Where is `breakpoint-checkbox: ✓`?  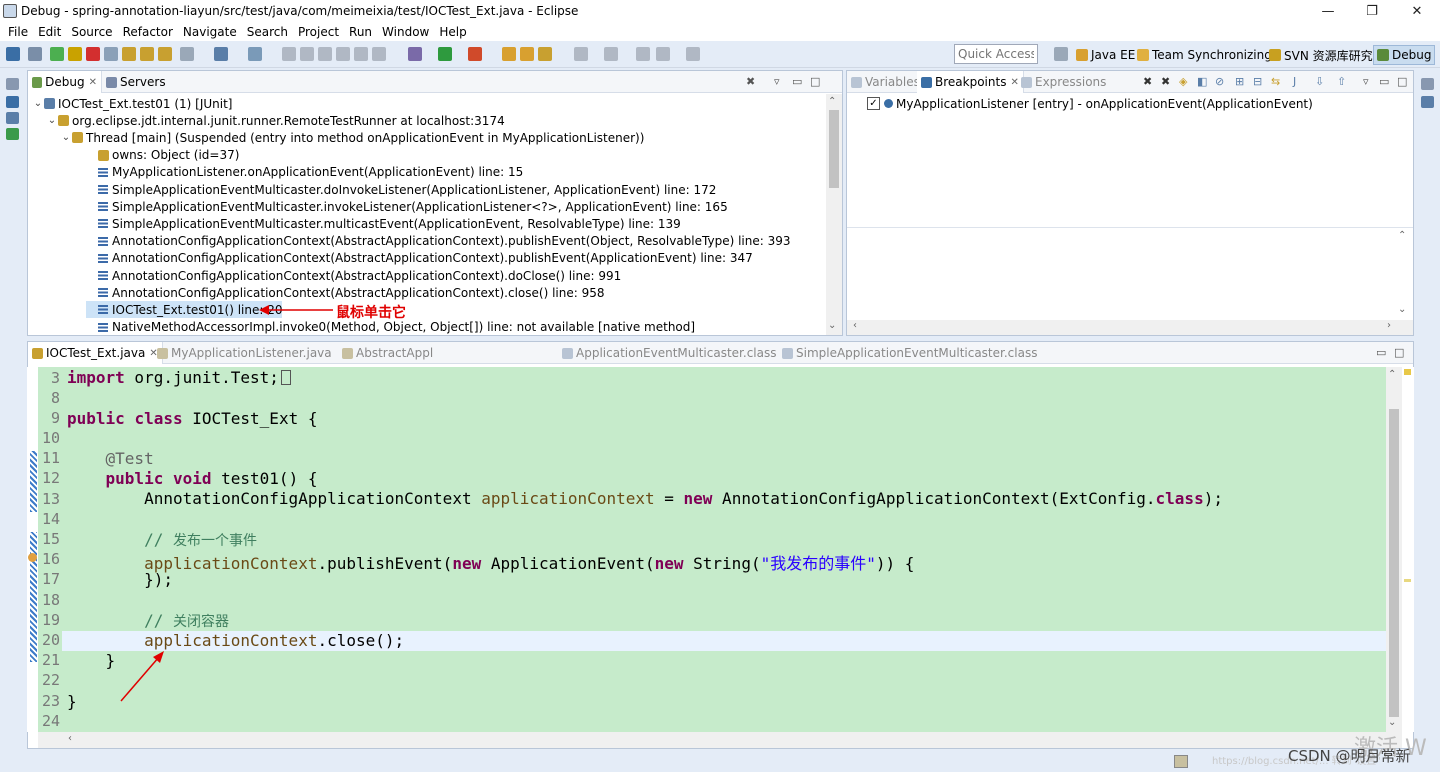
breakpoint-checkbox: ✓ is located at coordinates (873, 103).